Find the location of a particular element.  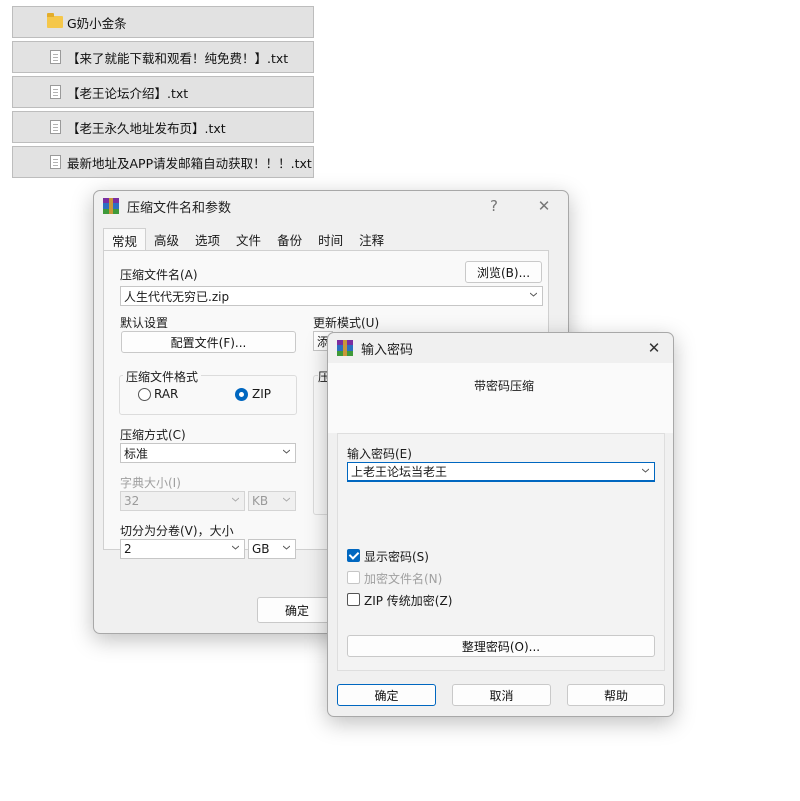

file-name: 最新地址及APP请发邮箱自动获取！！！.txt is located at coordinates (189, 163).